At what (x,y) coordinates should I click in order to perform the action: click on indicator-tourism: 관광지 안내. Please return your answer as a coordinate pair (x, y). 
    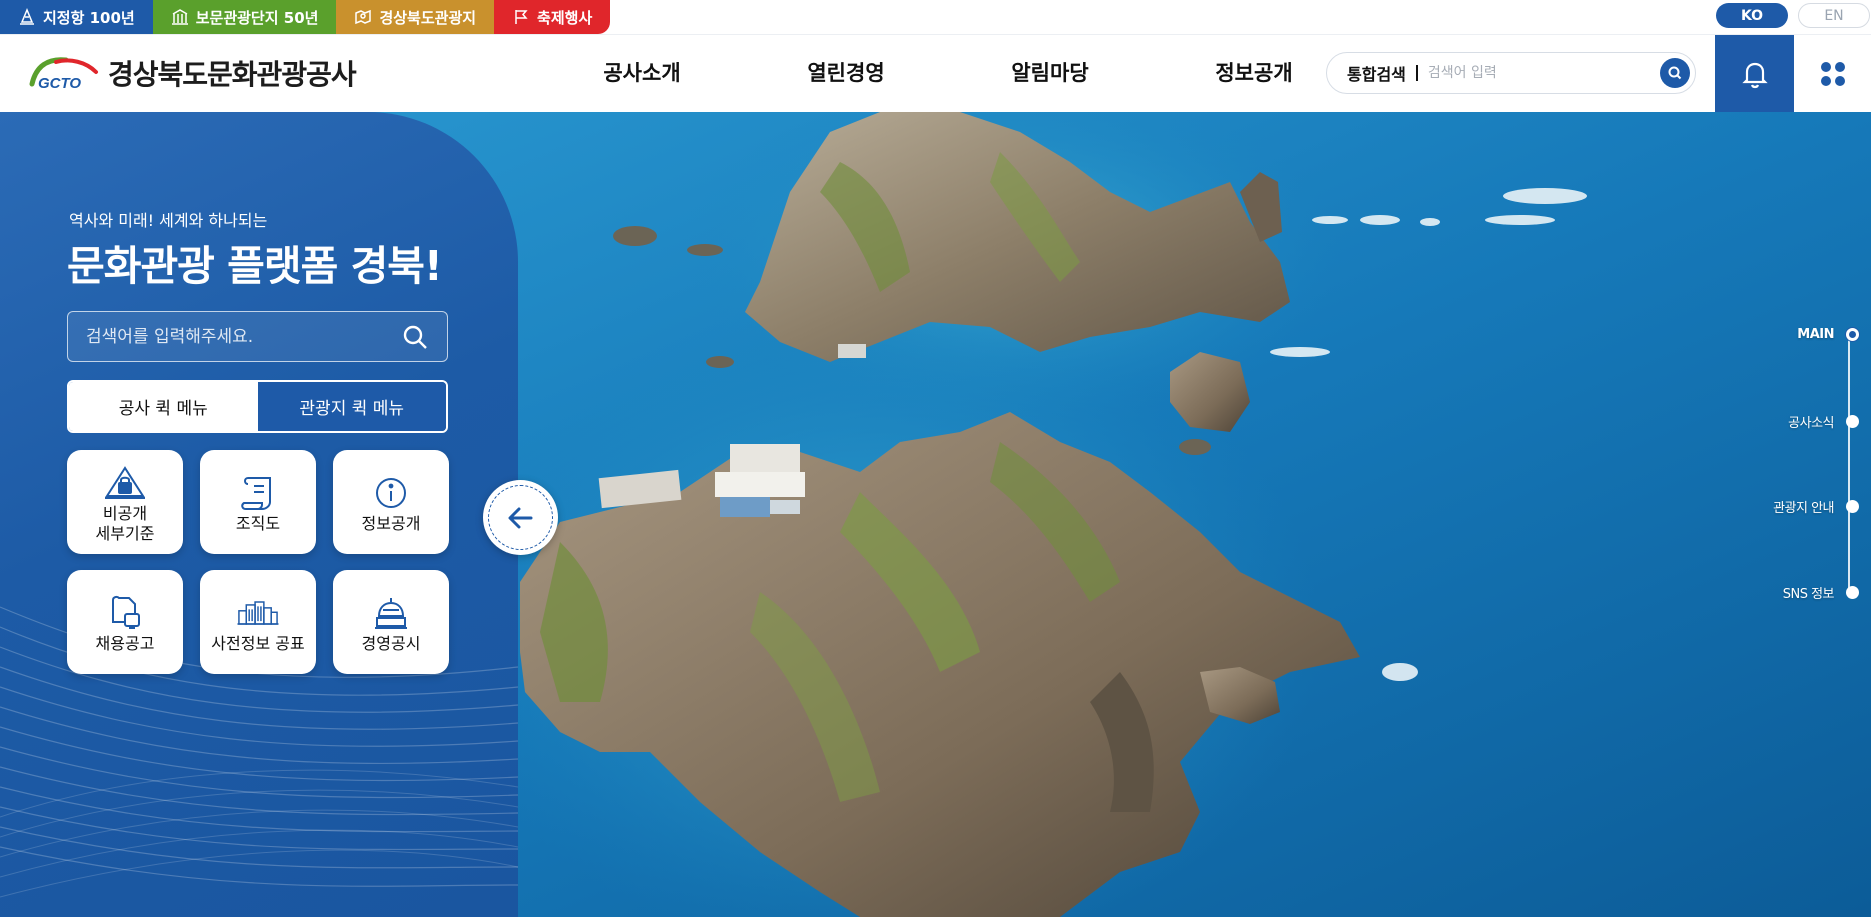
    Looking at the image, I should click on (1816, 506).